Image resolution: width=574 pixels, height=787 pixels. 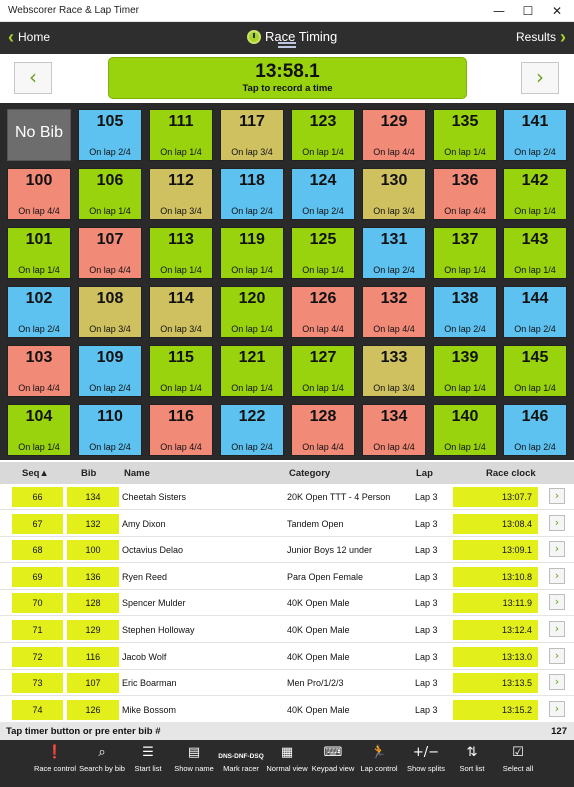 I want to click on bib-tile: 106 On lap 1/4, so click(x=110, y=194).